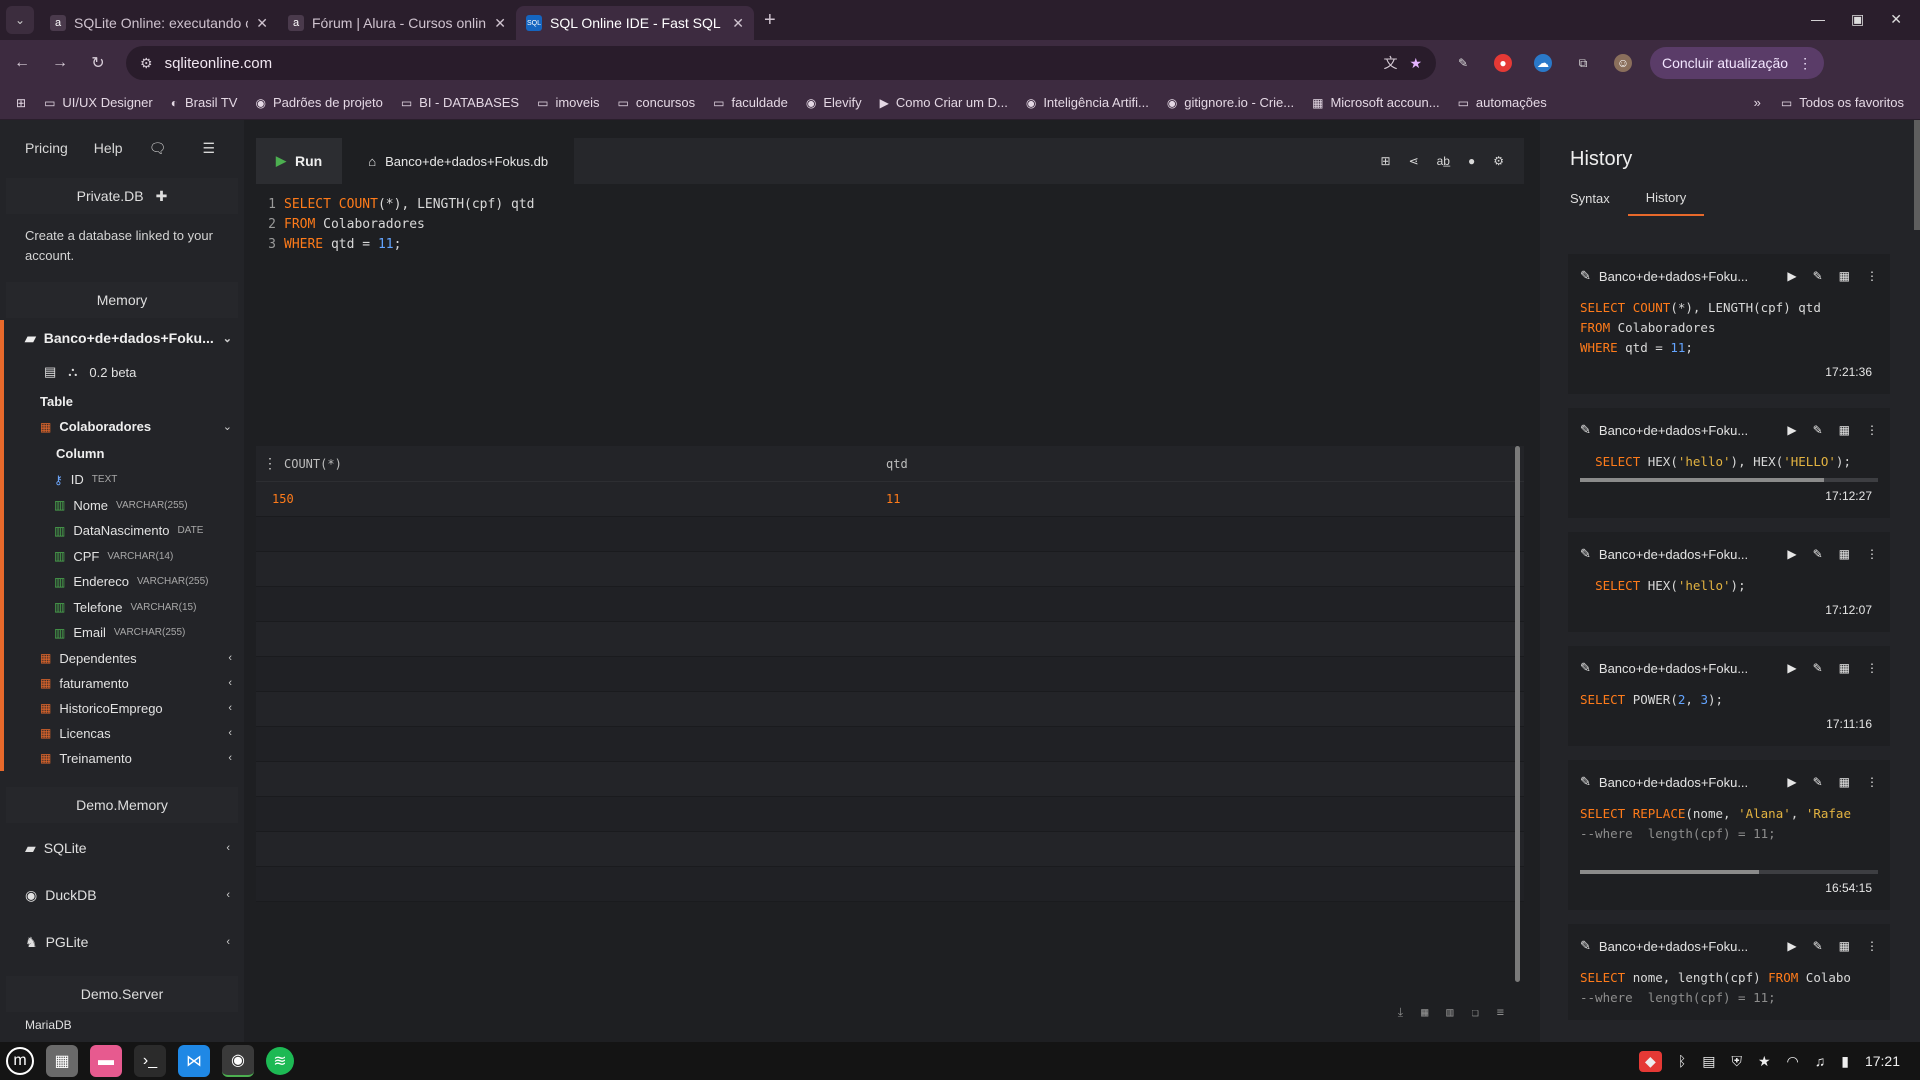  I want to click on settings-gear-icon: ⚙, so click(1498, 161).